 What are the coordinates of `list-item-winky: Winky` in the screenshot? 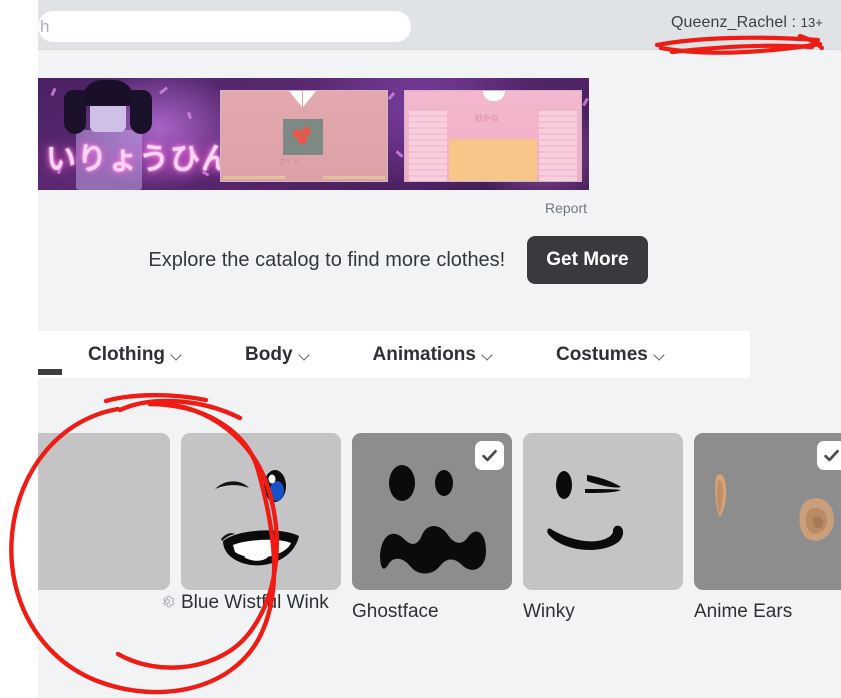 It's located at (603, 528).